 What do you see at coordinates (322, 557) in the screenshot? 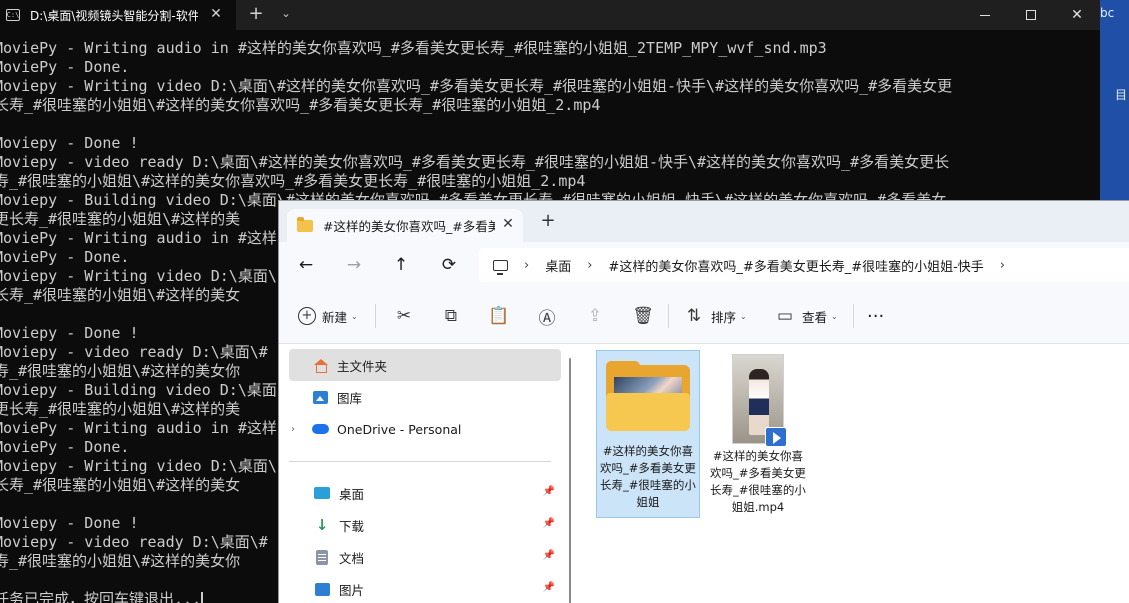
I see `document-icon` at bounding box center [322, 557].